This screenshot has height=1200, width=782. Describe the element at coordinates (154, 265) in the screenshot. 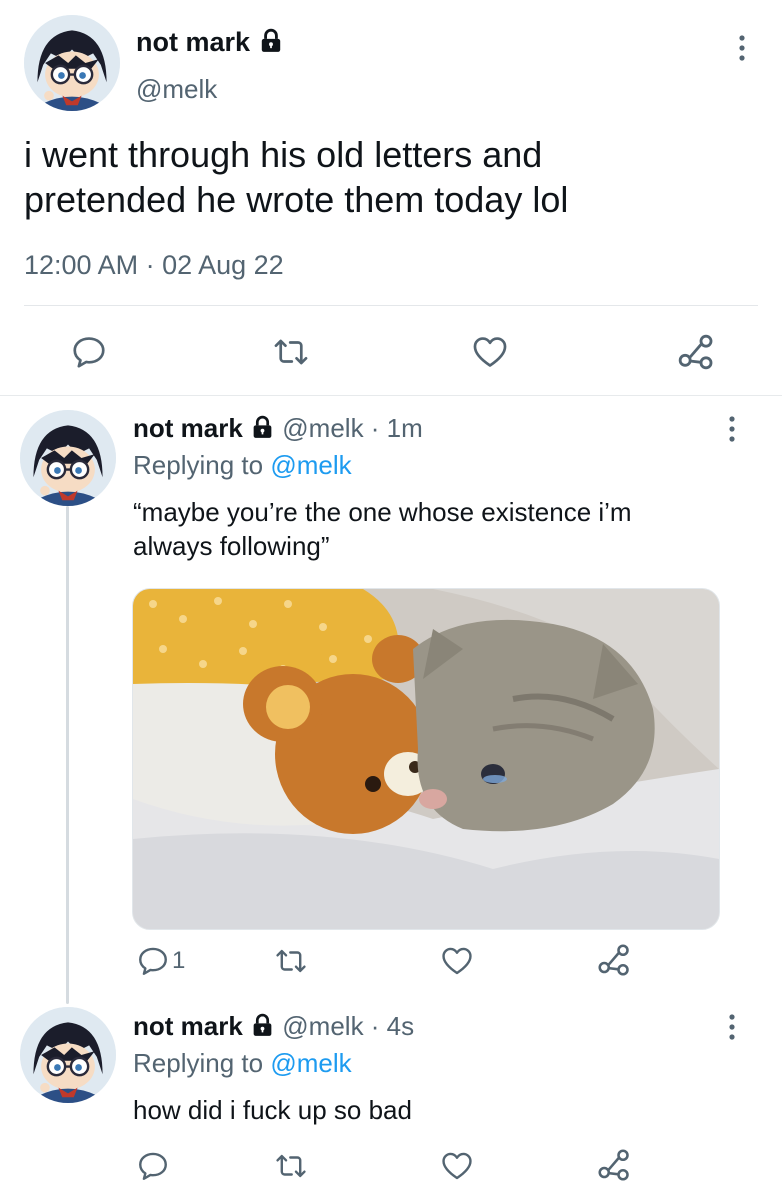

I see `timestamp: 12:00 AM · 02 Aug 22` at that location.